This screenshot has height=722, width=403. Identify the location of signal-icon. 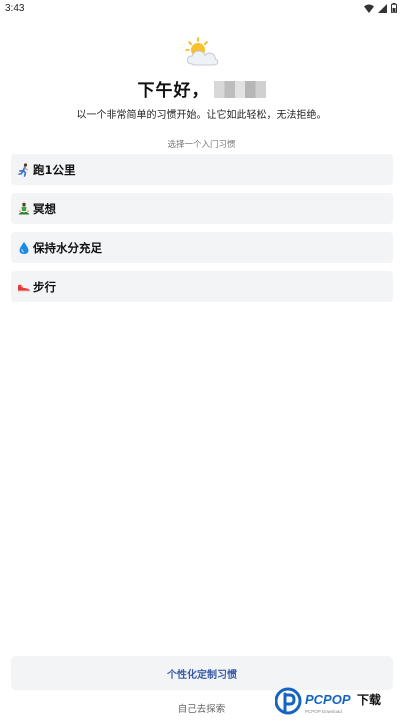
(382, 8).